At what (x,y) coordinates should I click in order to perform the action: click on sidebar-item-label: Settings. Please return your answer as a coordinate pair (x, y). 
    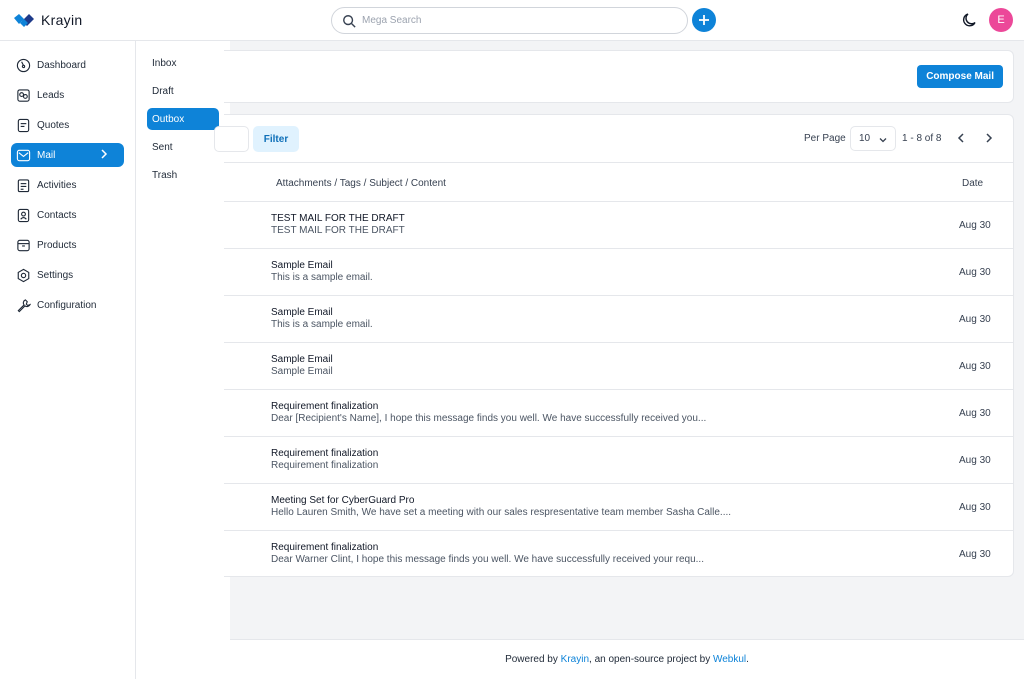
    Looking at the image, I should click on (55, 275).